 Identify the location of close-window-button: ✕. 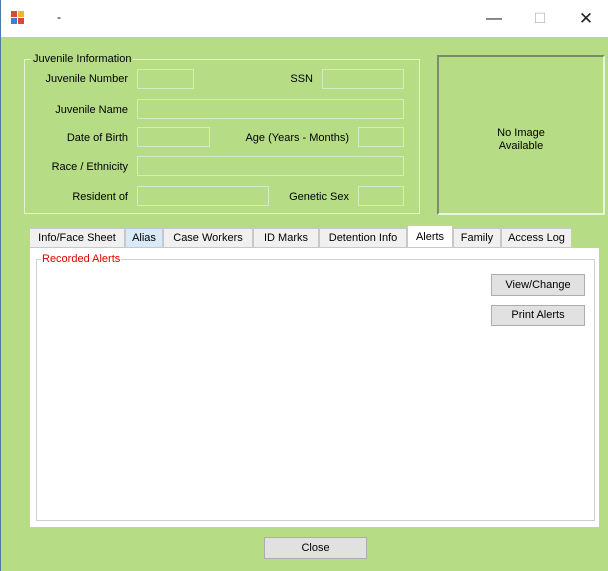
(585, 18).